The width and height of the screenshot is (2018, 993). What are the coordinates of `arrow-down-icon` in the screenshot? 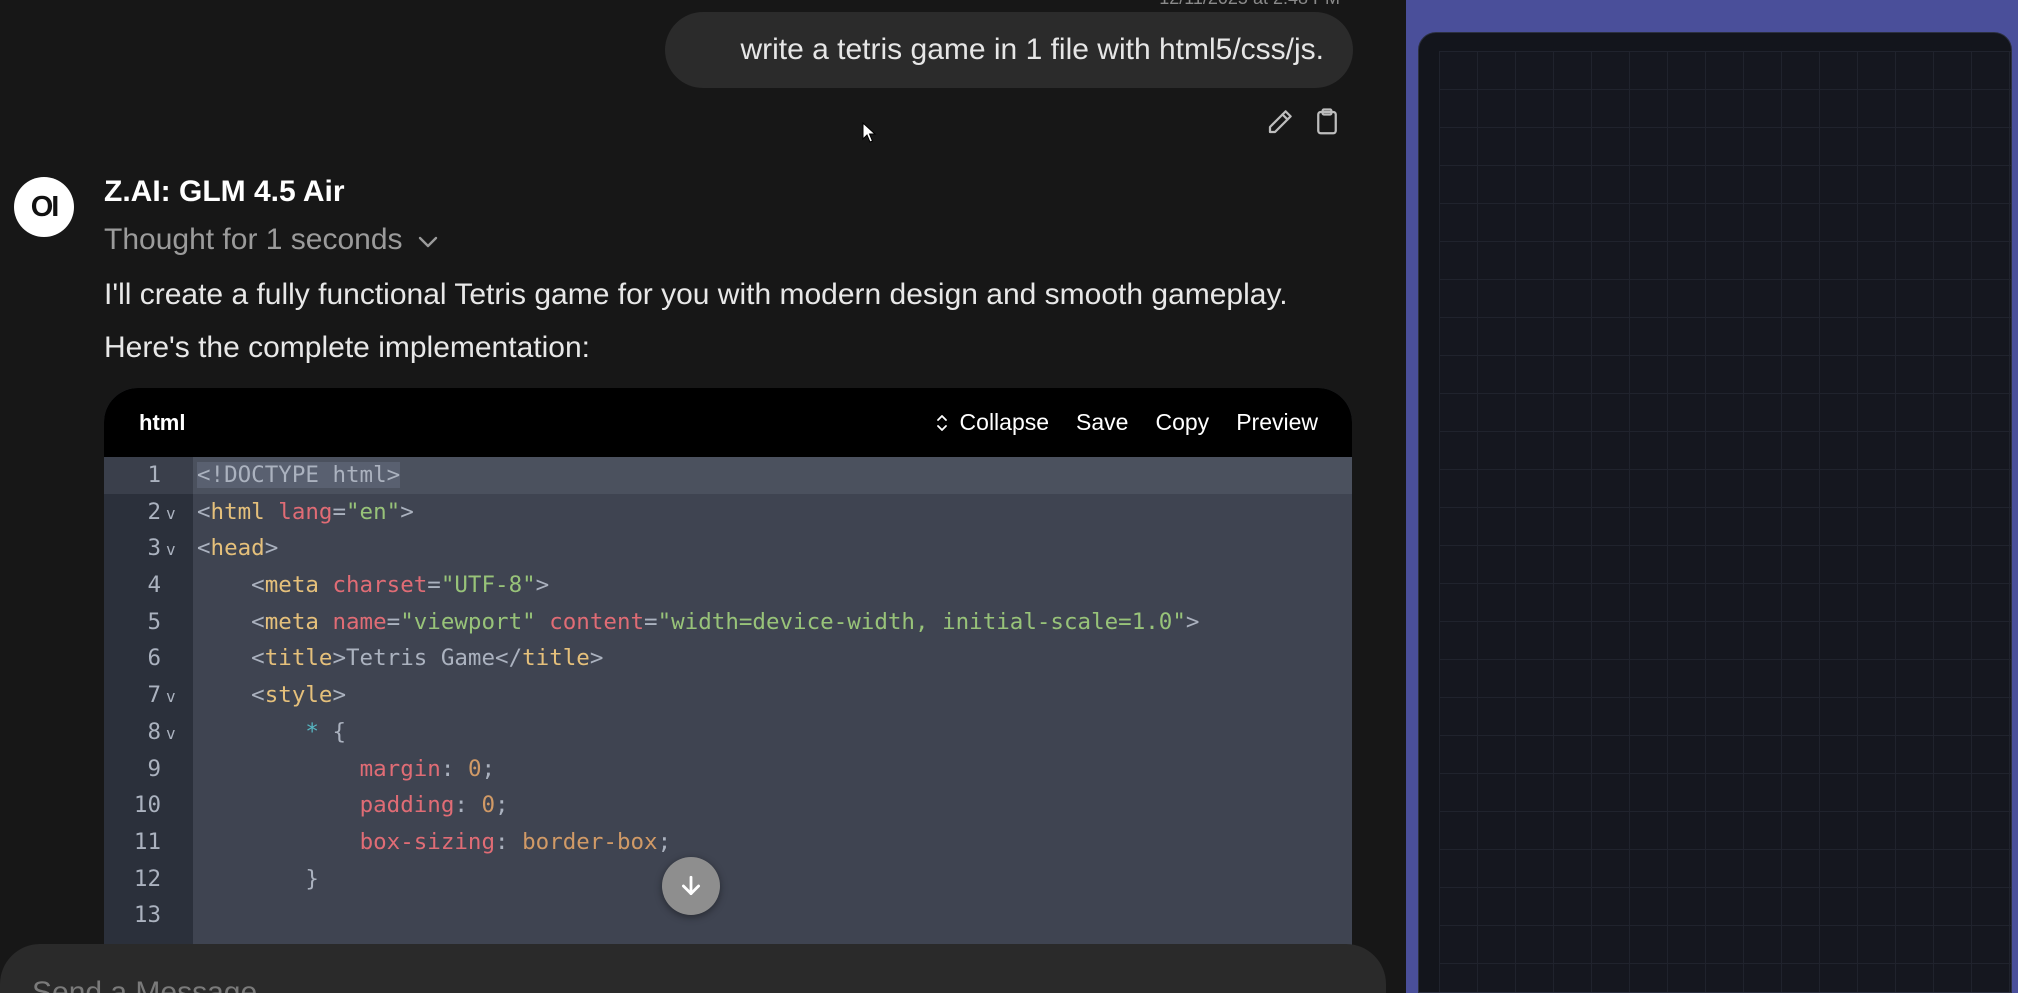 It's located at (691, 885).